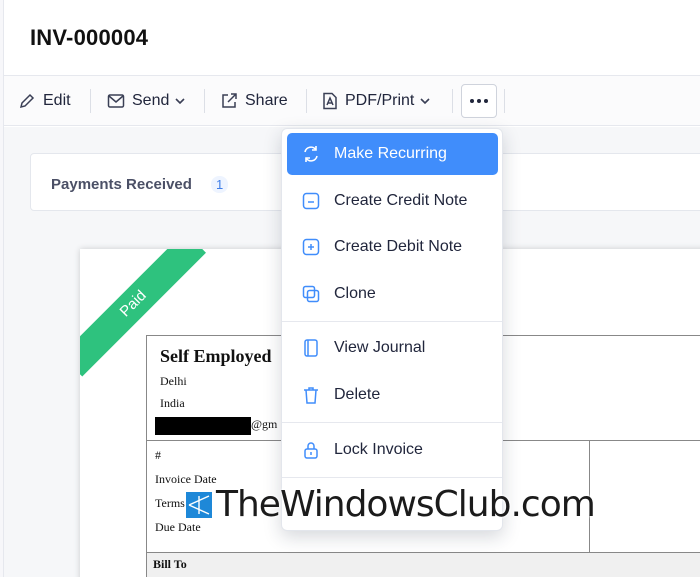 This screenshot has height=577, width=700. Describe the element at coordinates (423, 565) in the screenshot. I see `bill-to-header: Bill To` at that location.